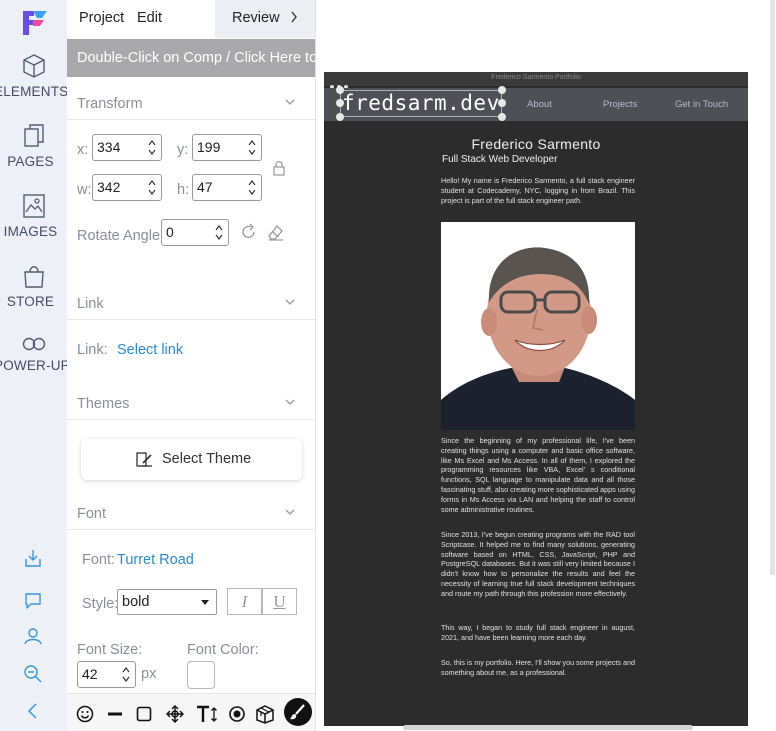 This screenshot has width=776, height=731. What do you see at coordinates (294, 17) in the screenshot?
I see `chevron-right-icon` at bounding box center [294, 17].